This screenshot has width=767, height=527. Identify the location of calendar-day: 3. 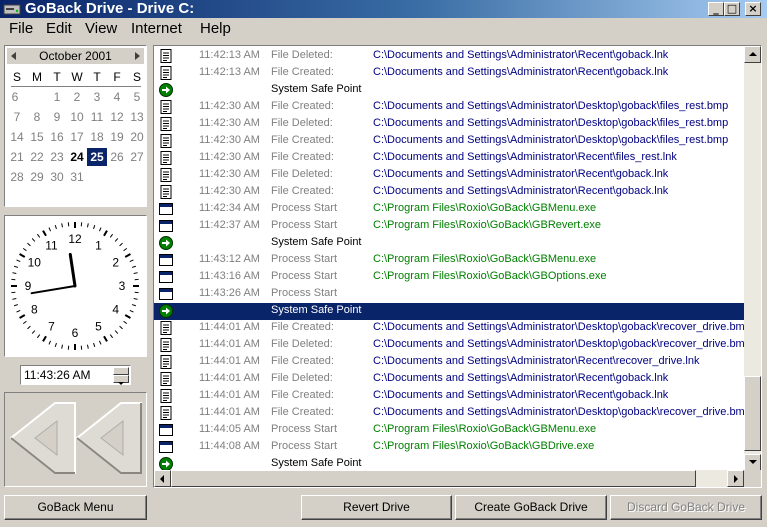
(97, 97).